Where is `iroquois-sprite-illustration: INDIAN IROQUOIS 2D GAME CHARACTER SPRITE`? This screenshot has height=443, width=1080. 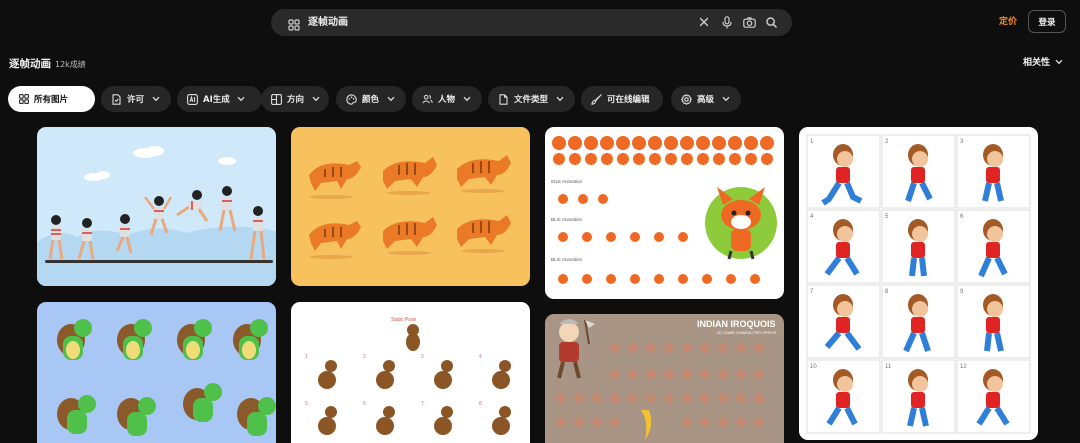
iroquois-sprite-illustration: INDIAN IROQUOIS 2D GAME CHARACTER SPRITE is located at coordinates (666, 379).